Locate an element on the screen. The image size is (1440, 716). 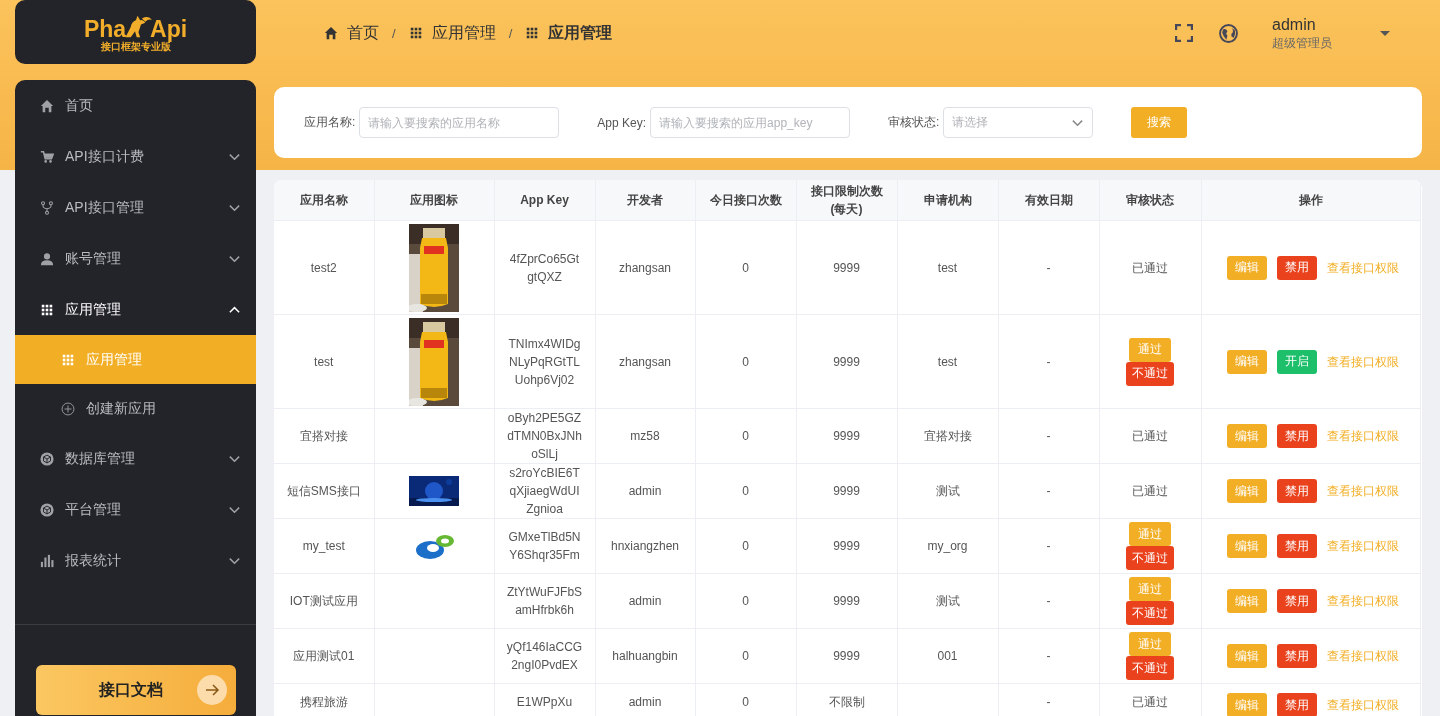
table-cell: yQf146IaCCG2ngI0PvdEX is located at coordinates (544, 656).